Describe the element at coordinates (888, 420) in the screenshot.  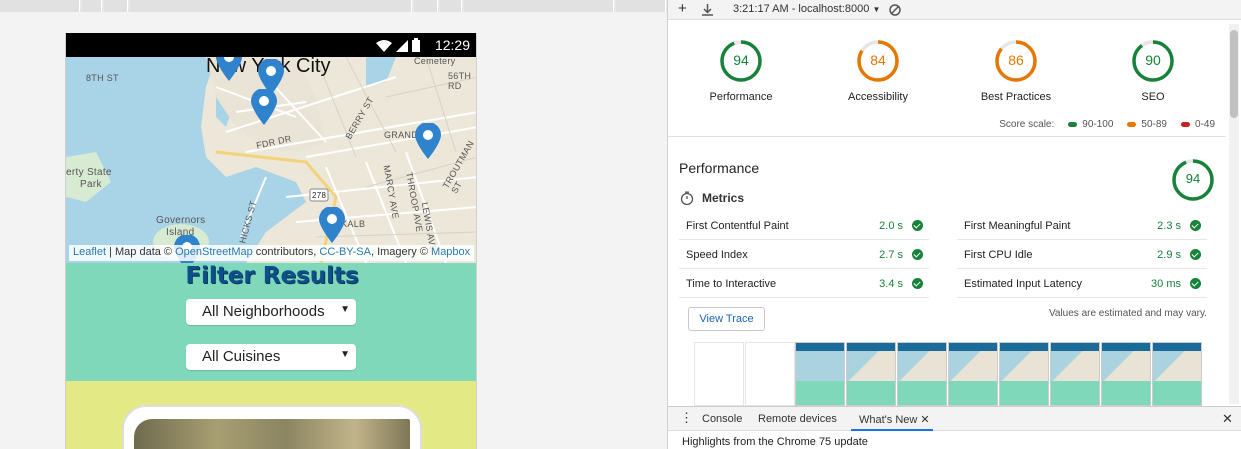
I see `tab-whats-new-label: What's New` at that location.